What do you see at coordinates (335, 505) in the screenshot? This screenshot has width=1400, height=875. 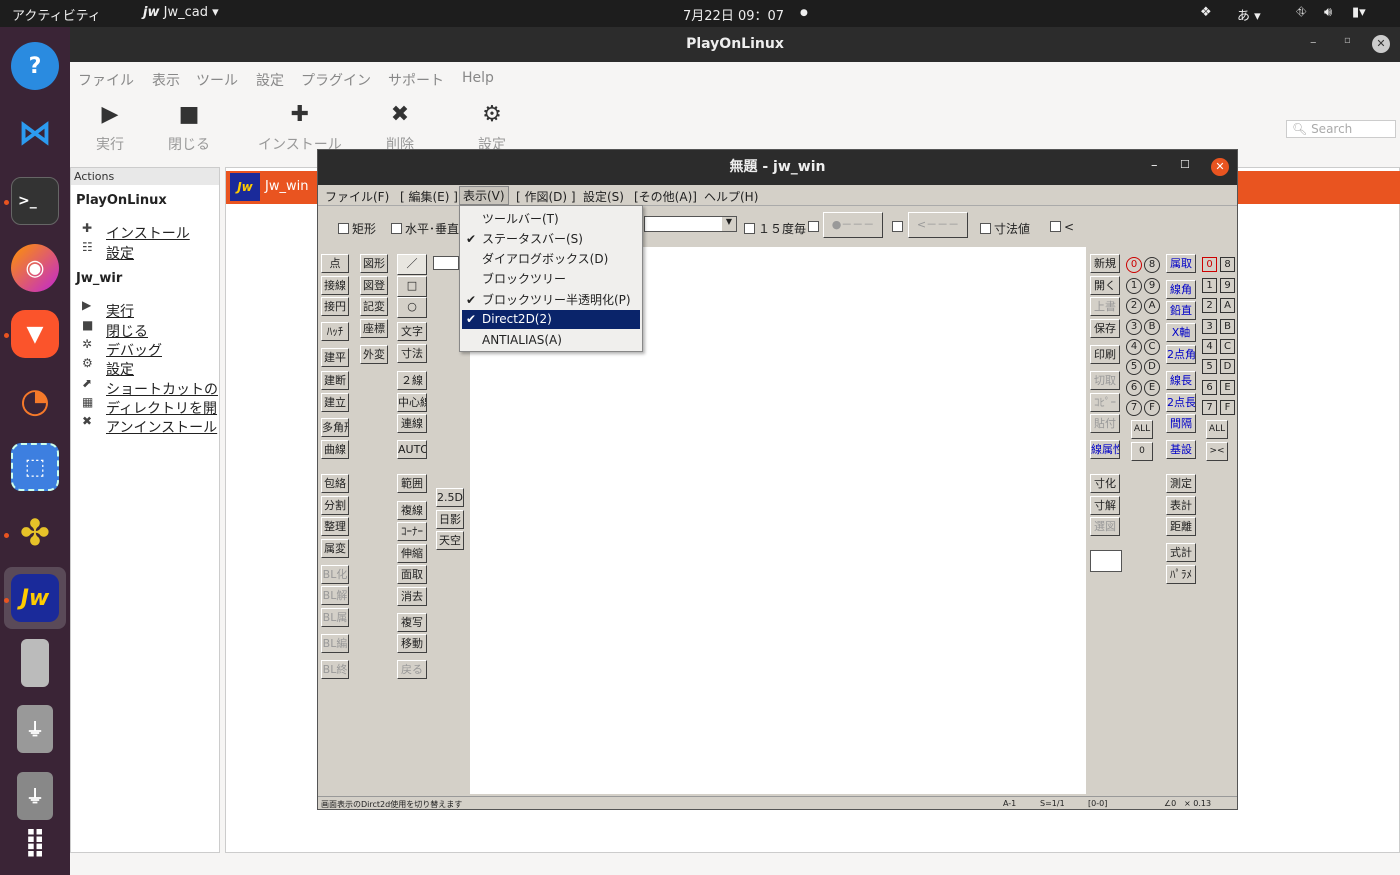 I see `tool-divide: 分割` at bounding box center [335, 505].